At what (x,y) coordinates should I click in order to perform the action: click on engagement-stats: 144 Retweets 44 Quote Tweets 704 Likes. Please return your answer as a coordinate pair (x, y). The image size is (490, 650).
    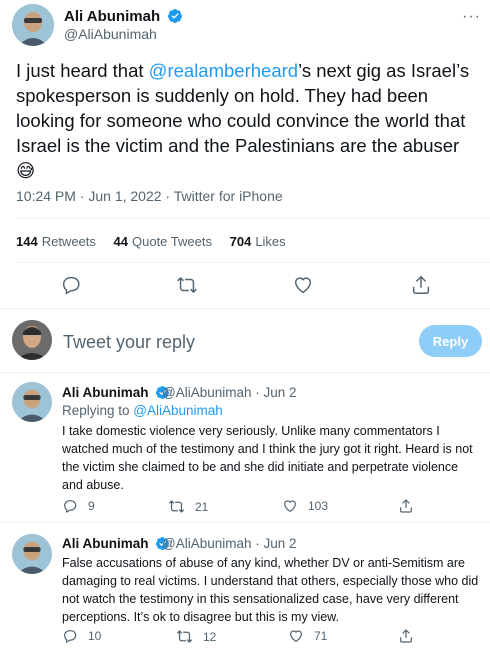
    Looking at the image, I should click on (158, 241).